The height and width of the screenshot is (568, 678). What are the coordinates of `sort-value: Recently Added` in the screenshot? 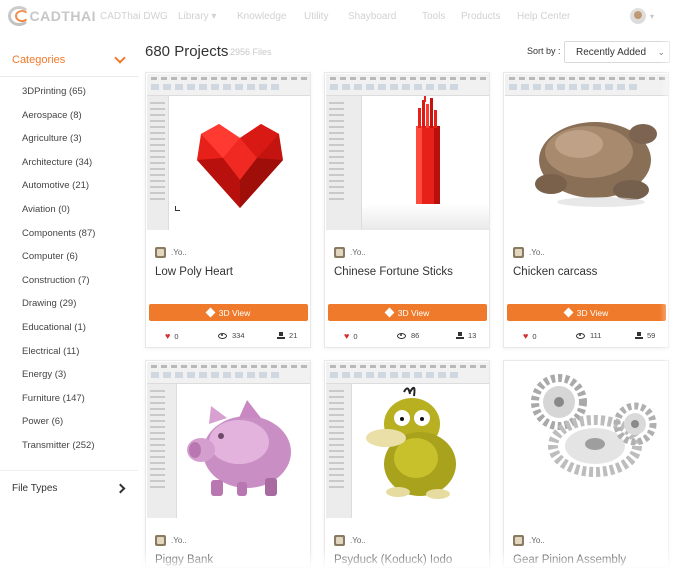 It's located at (611, 52).